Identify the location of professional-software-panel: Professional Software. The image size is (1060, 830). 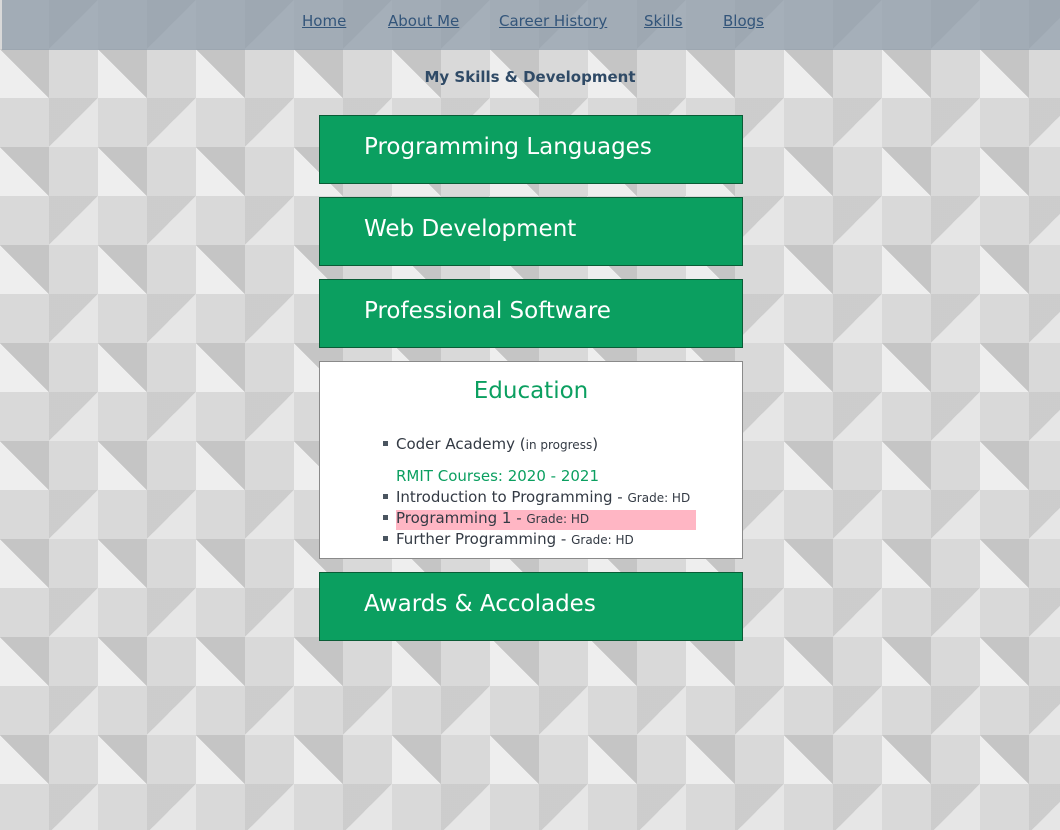
(531, 313).